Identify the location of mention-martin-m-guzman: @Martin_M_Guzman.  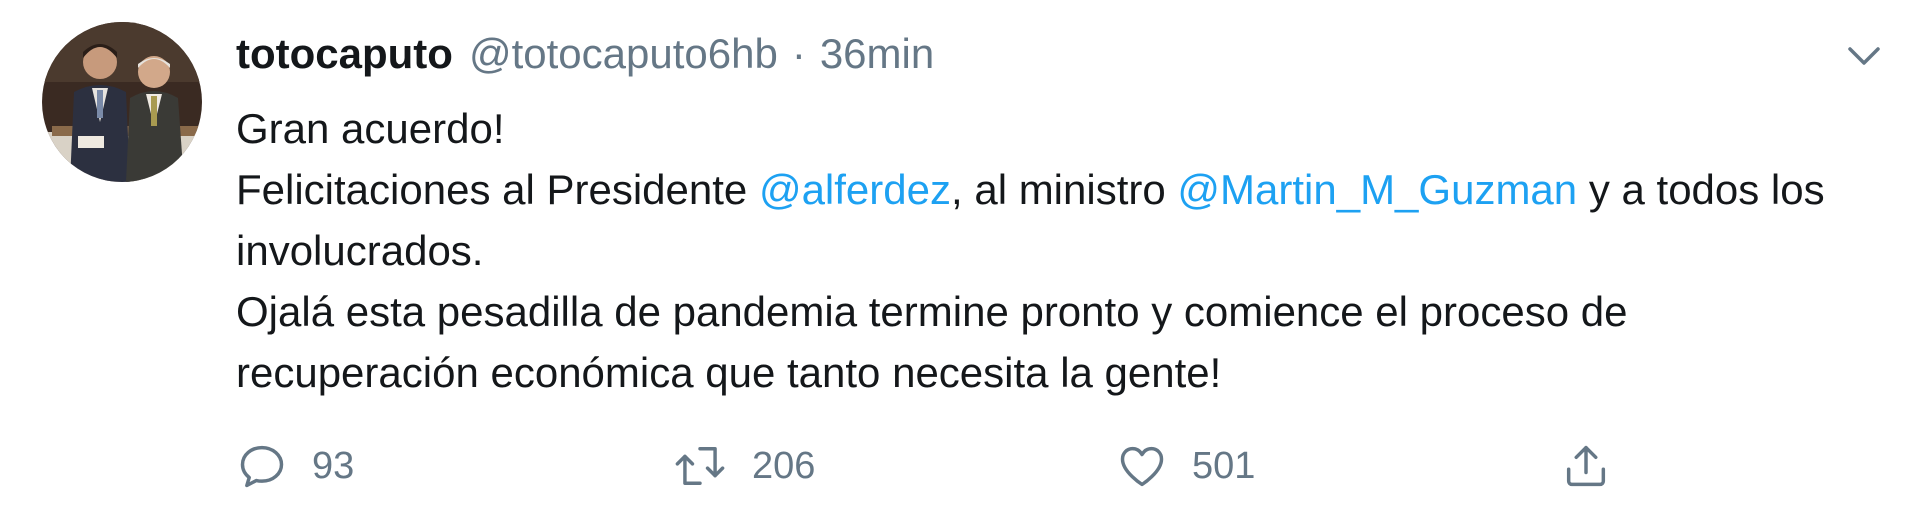
(1377, 189).